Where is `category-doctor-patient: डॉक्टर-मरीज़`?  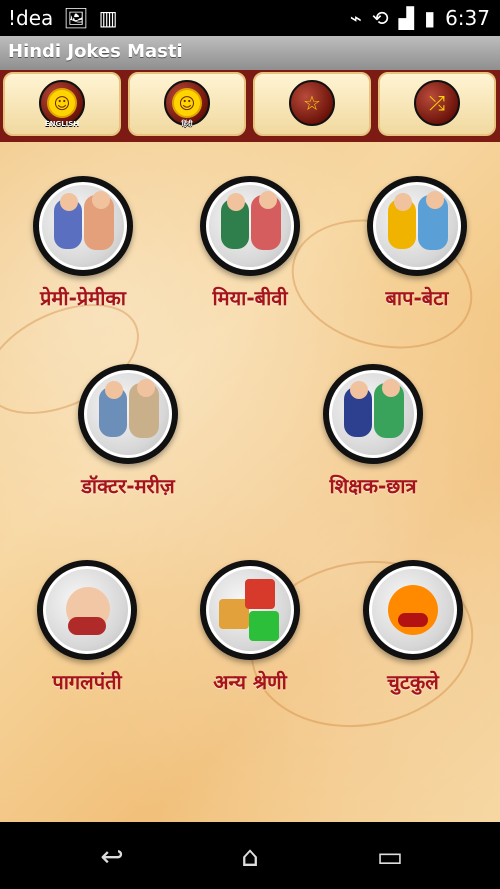
category-doctor-patient: डॉक्टर-मरीज़ is located at coordinates (128, 449).